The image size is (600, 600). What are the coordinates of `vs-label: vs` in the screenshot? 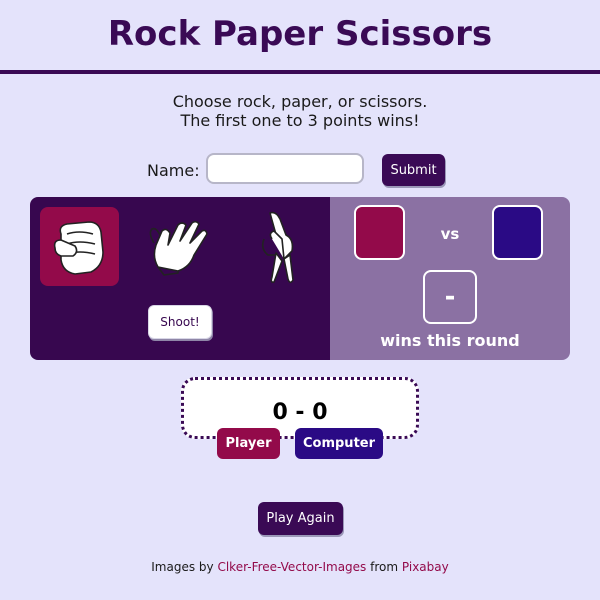 It's located at (450, 234).